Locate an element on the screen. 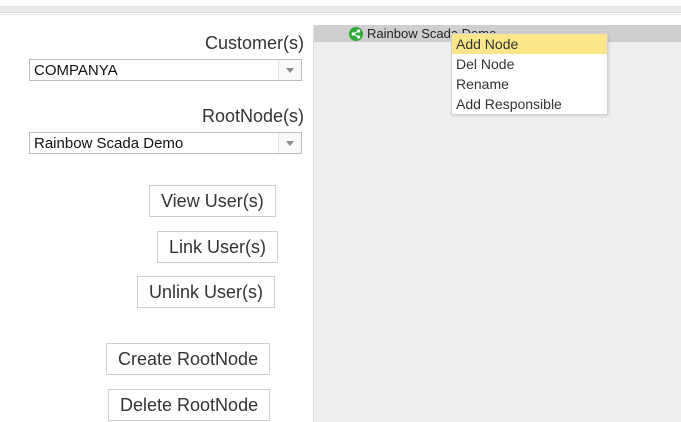 This screenshot has width=681, height=422. rootnodes-label: RootNode(s) is located at coordinates (252, 116).